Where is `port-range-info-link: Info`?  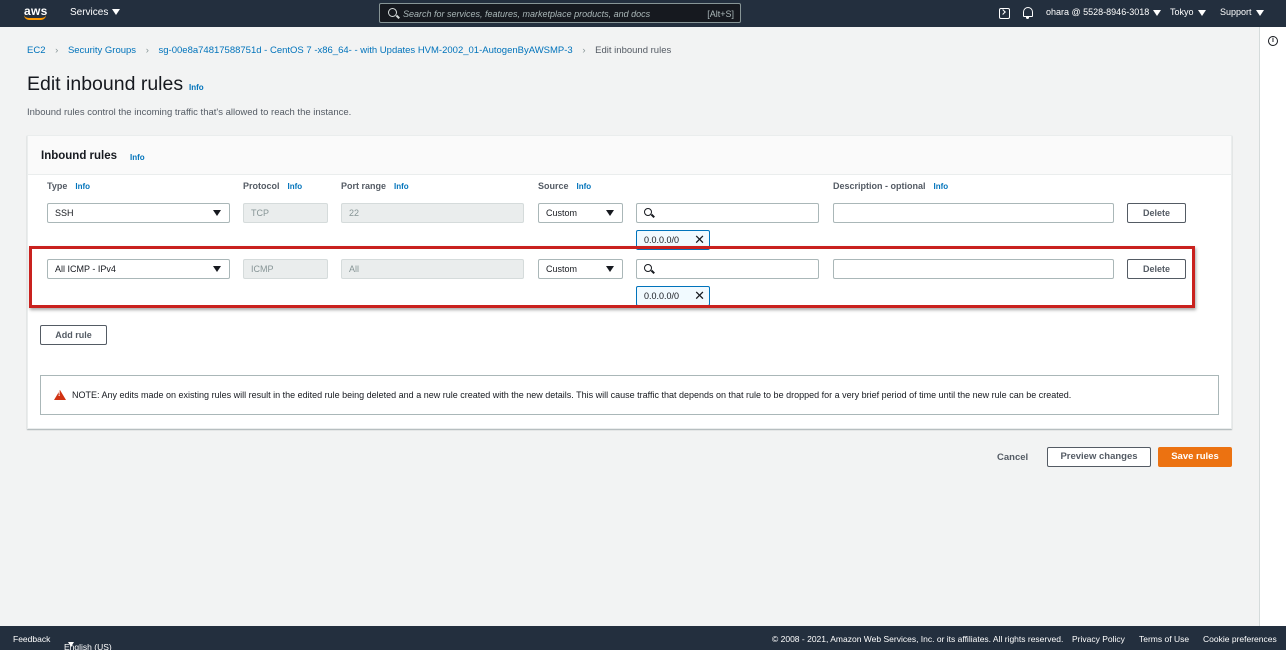
port-range-info-link: Info is located at coordinates (401, 186).